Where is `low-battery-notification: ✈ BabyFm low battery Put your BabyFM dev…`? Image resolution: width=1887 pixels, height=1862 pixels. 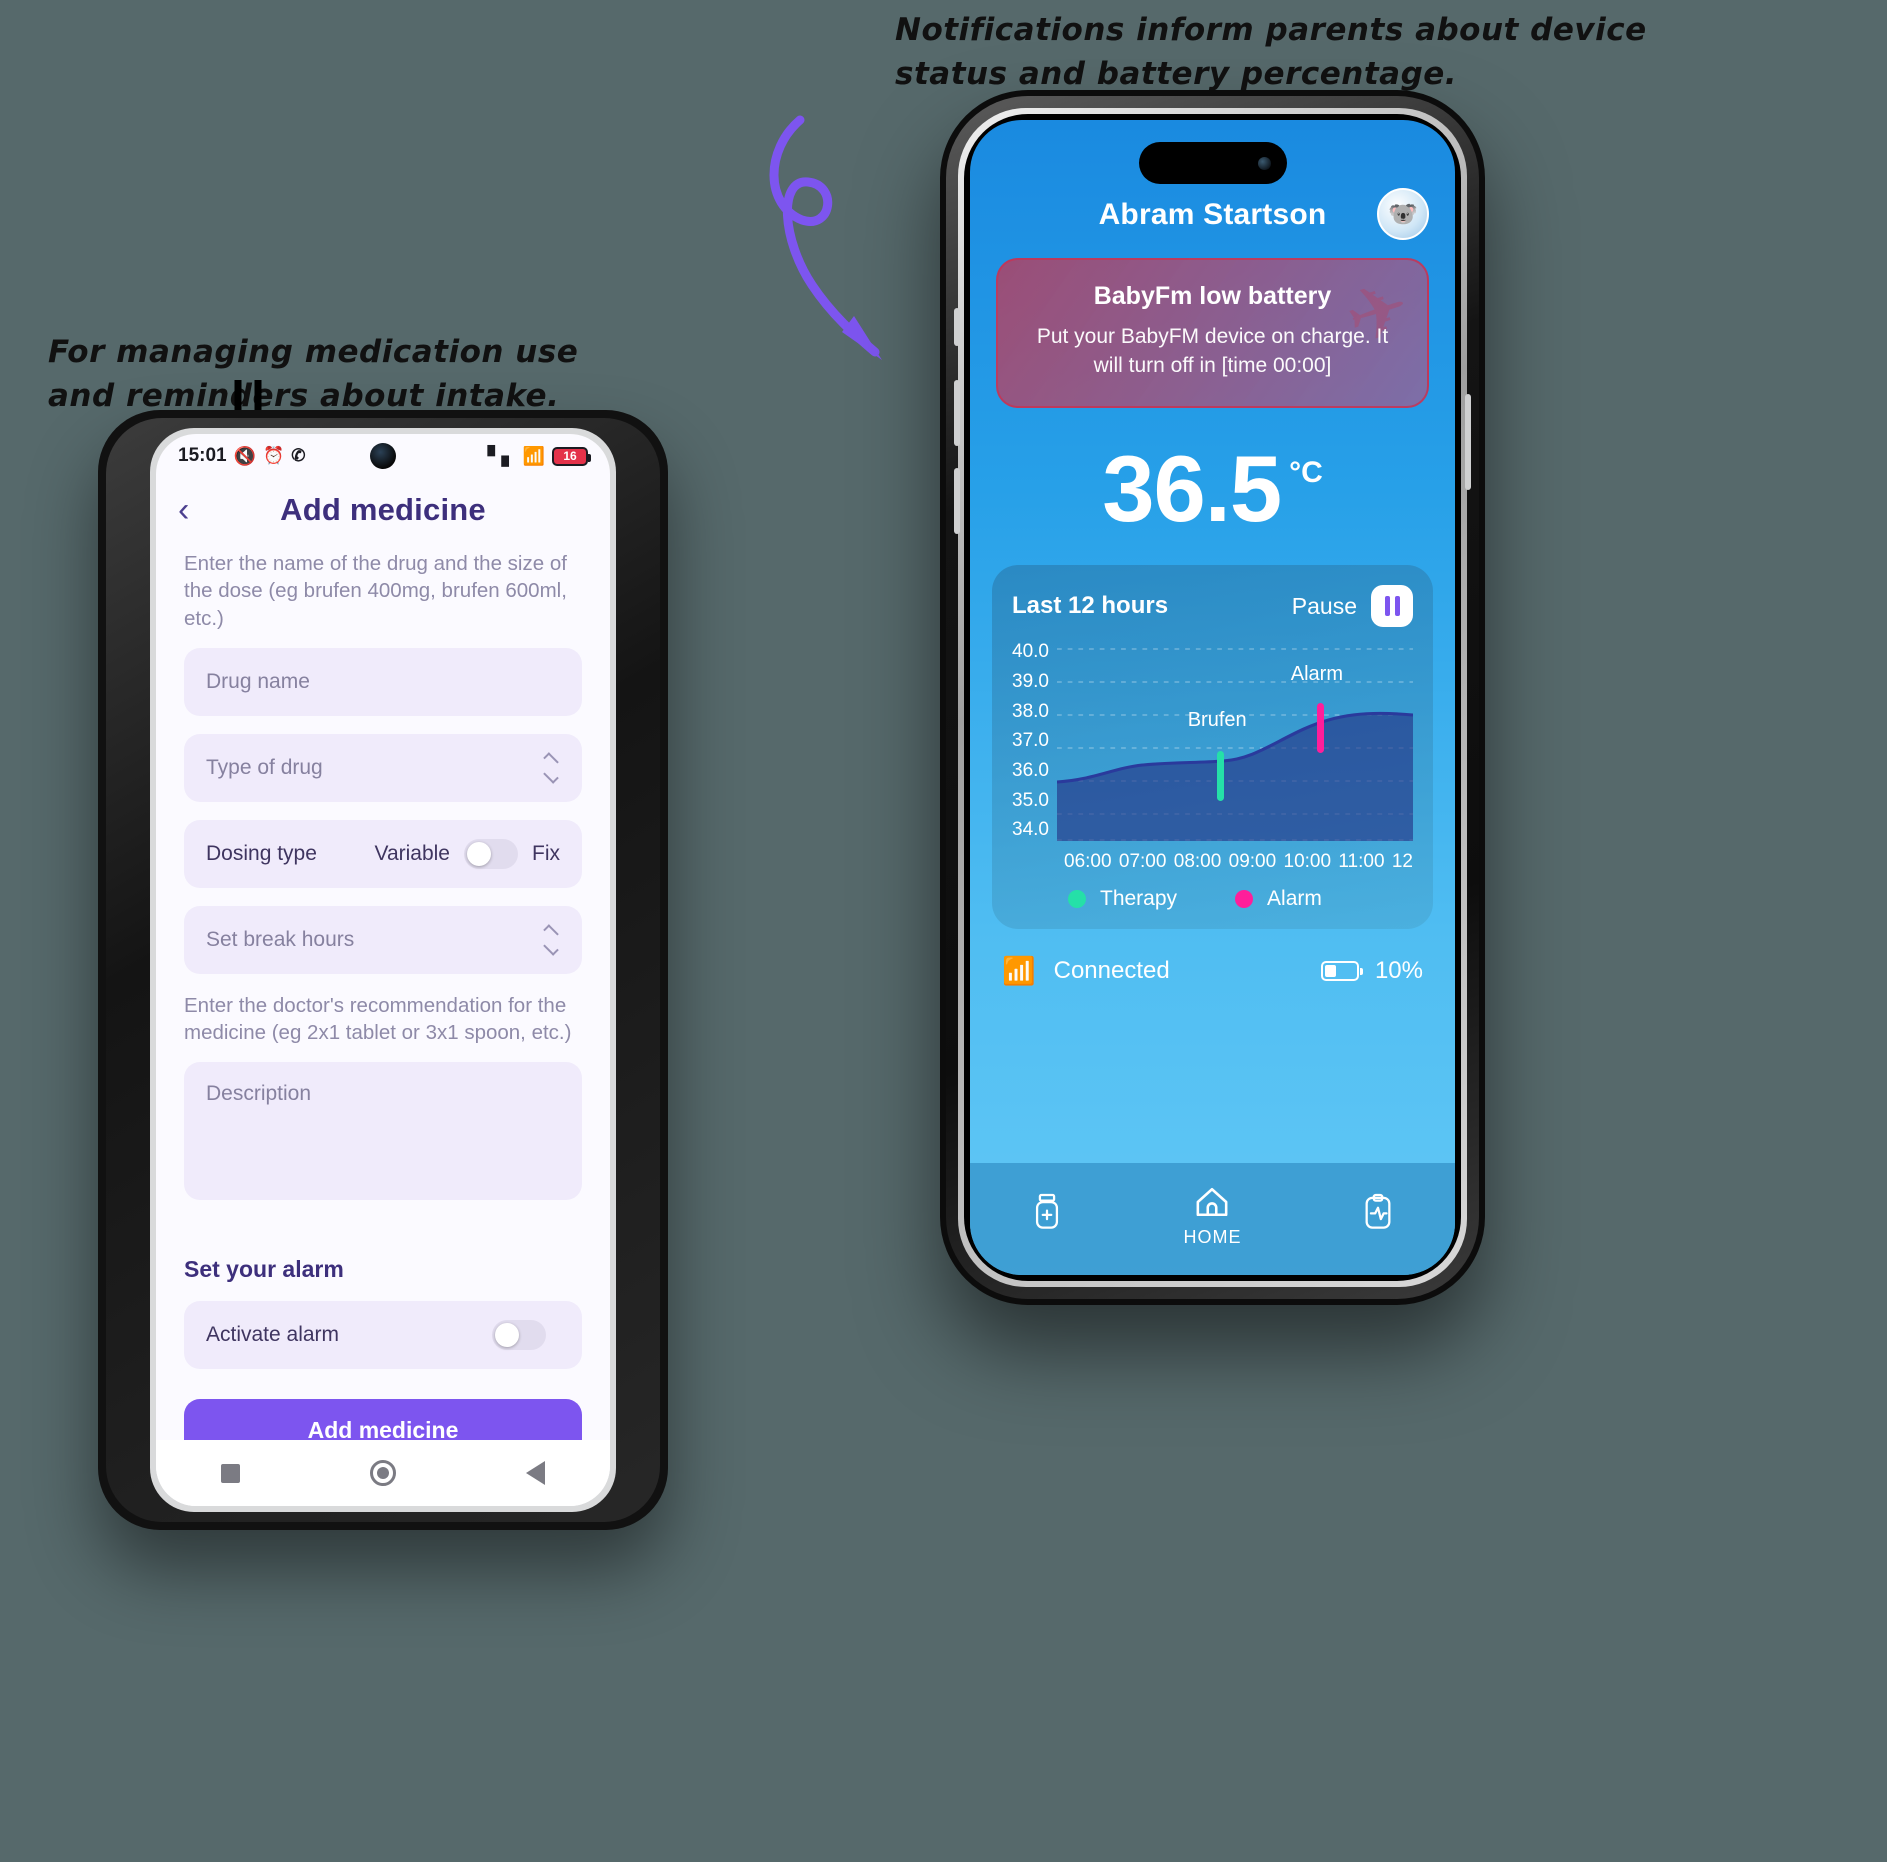
low-battery-notification: ✈ BabyFm low battery Put your BabyFM dev… is located at coordinates (1212, 333).